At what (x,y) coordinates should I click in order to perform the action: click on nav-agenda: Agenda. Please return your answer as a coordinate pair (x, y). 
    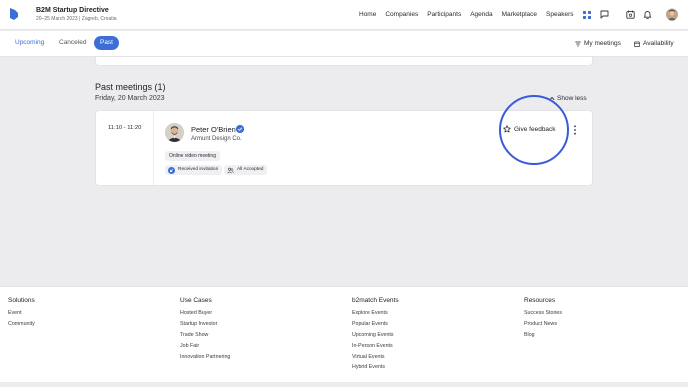
    Looking at the image, I should click on (481, 14).